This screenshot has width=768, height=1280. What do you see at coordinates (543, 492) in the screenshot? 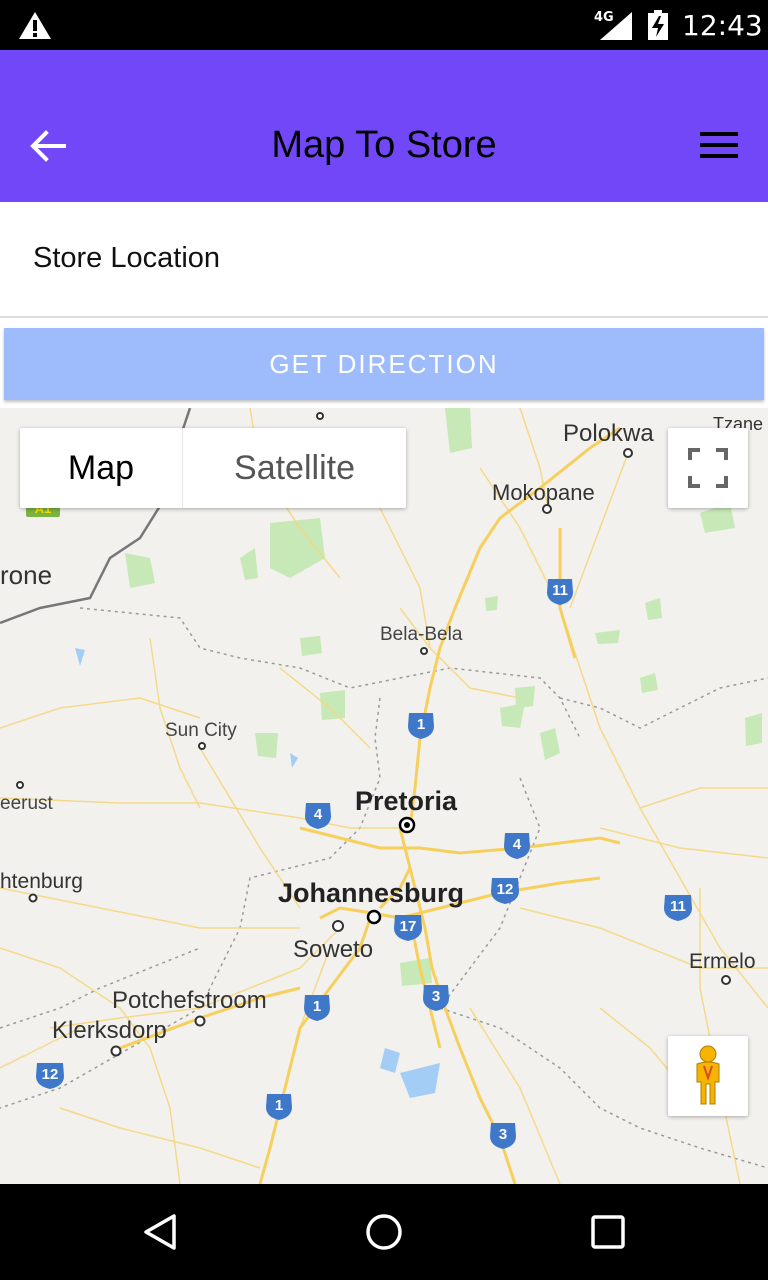
I see `city-label-mokopane: Mokopane` at bounding box center [543, 492].